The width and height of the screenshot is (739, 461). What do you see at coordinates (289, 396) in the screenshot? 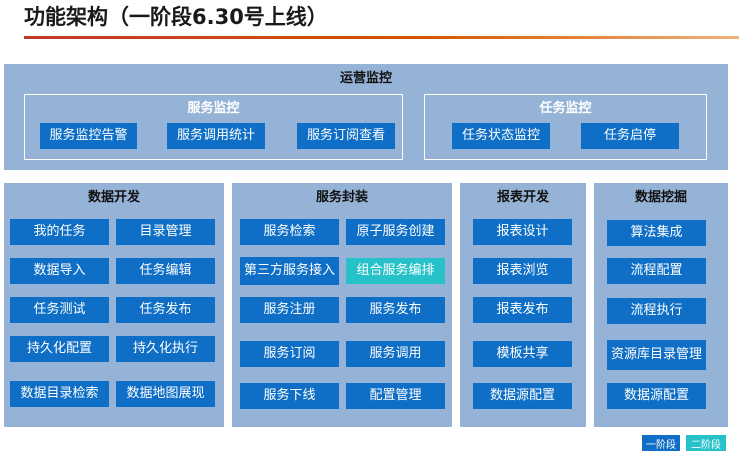
I see `service-offline-item: 服务下线` at bounding box center [289, 396].